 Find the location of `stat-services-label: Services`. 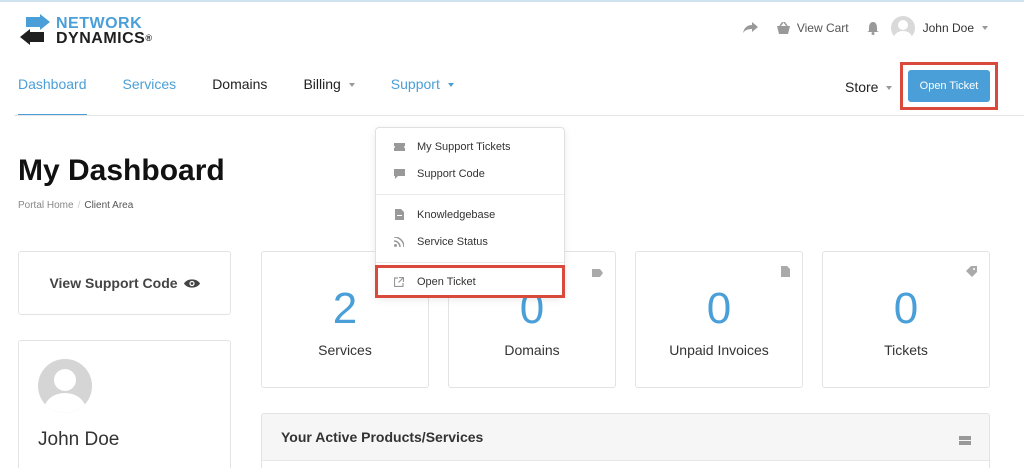

stat-services-label: Services is located at coordinates (345, 350).